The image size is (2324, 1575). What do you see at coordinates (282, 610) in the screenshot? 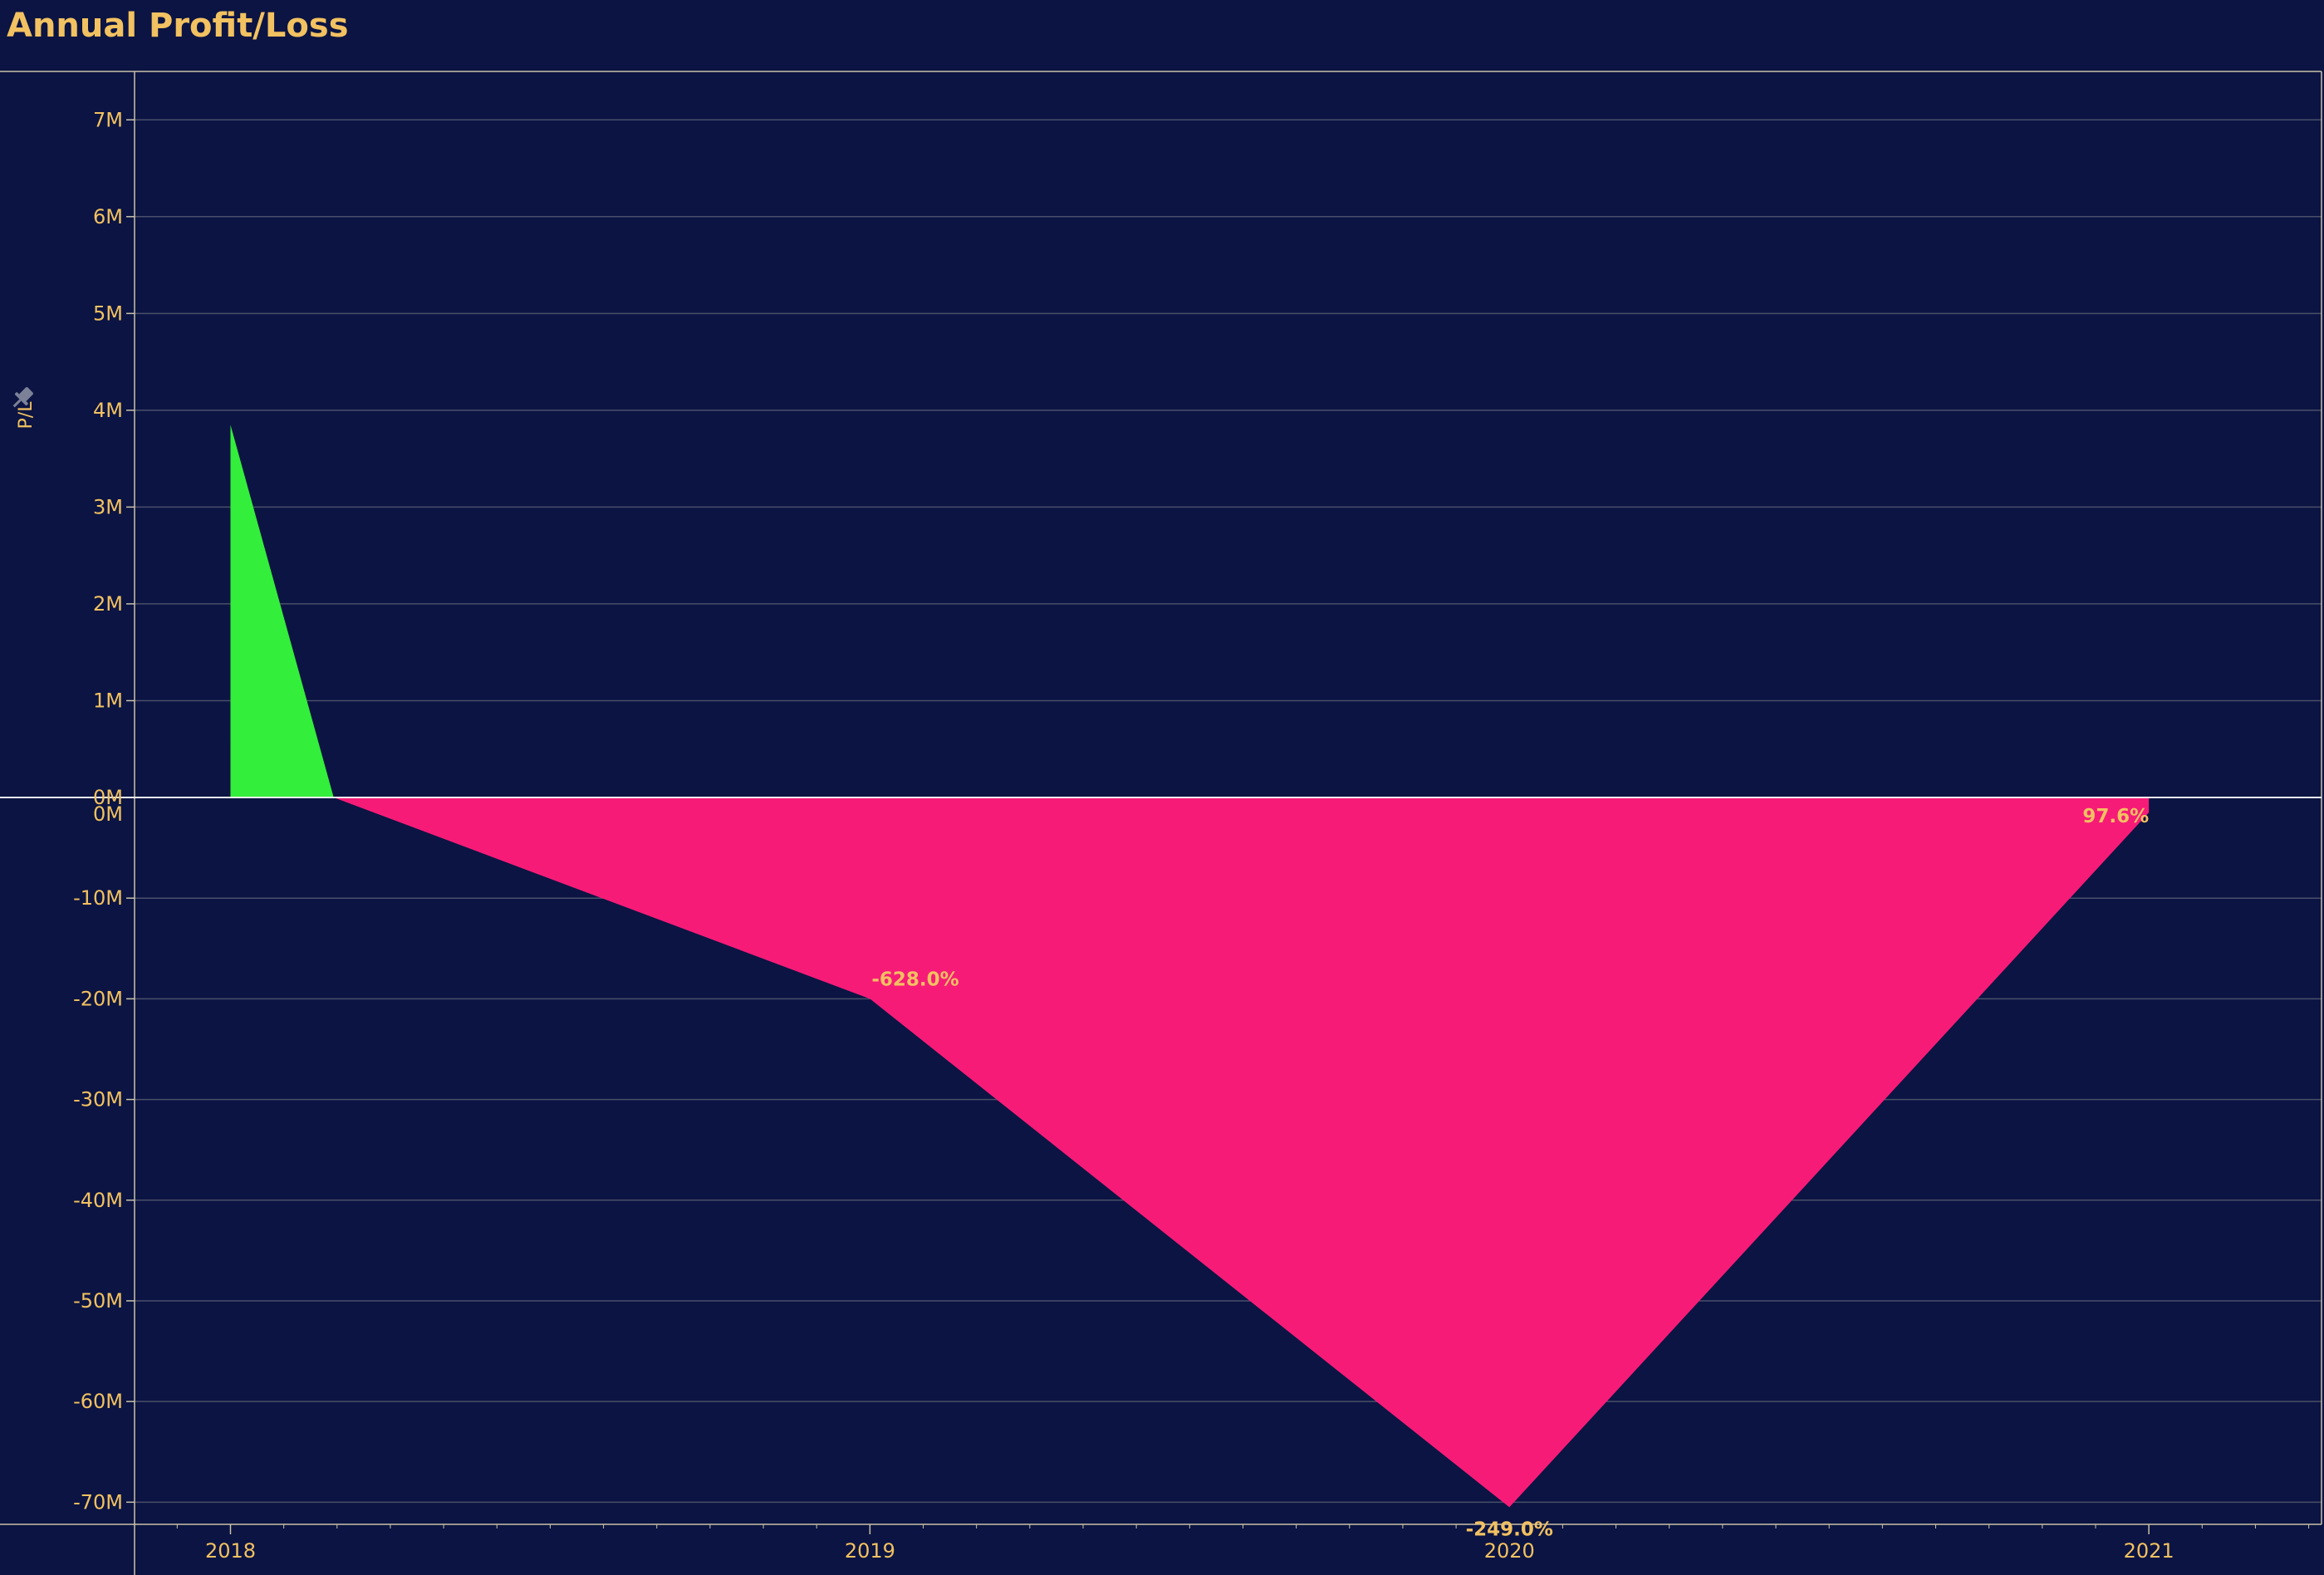
I see `profit-area` at bounding box center [282, 610].